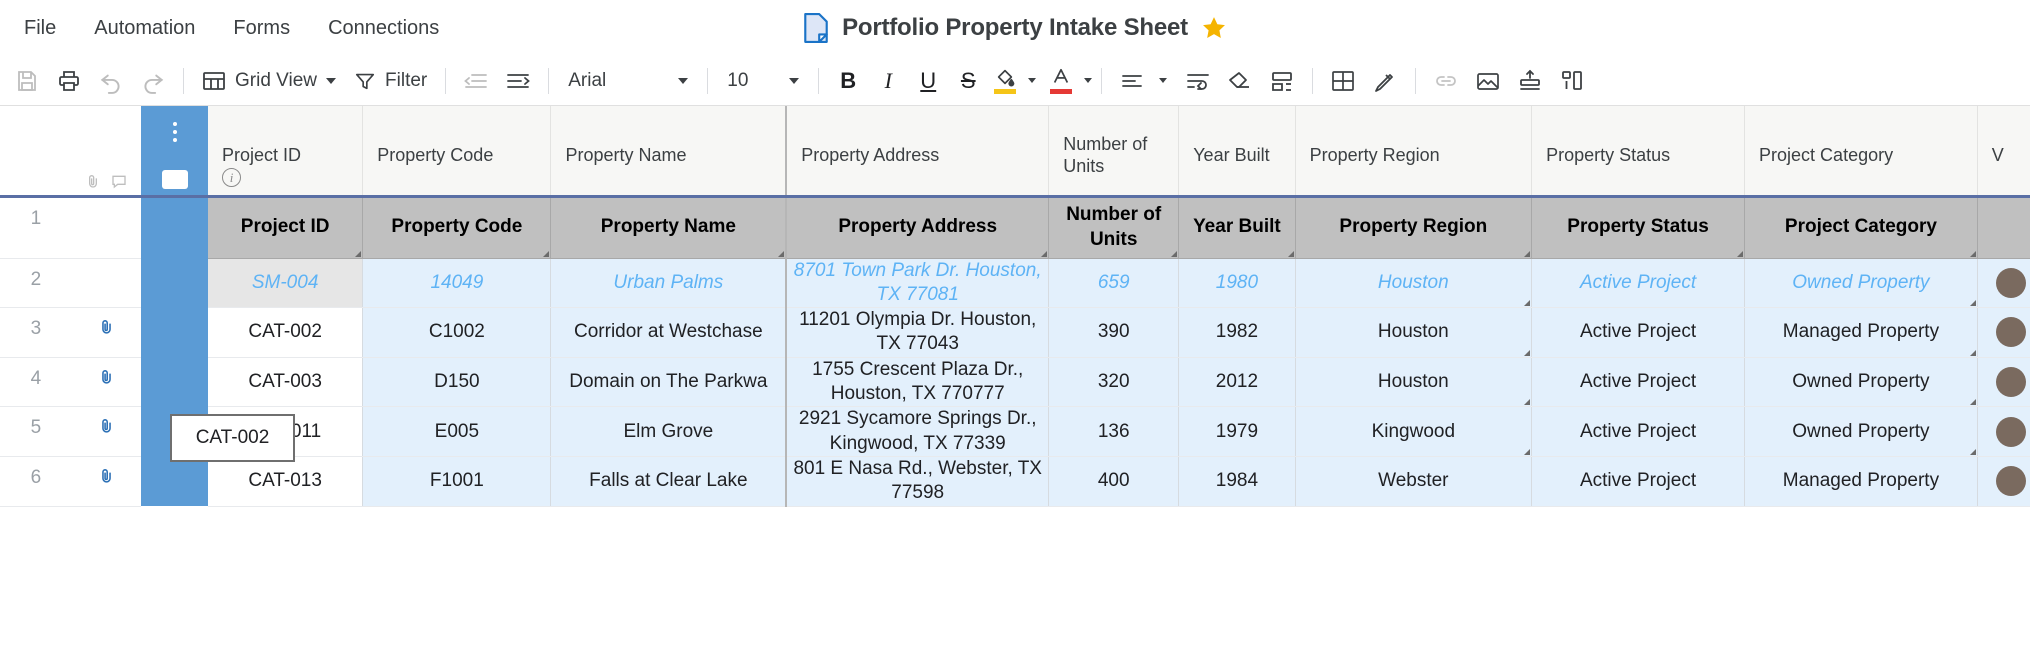 The height and width of the screenshot is (648, 2030). I want to click on cell: 11201 Olympia Dr. Houston, TX 77043, so click(918, 332).